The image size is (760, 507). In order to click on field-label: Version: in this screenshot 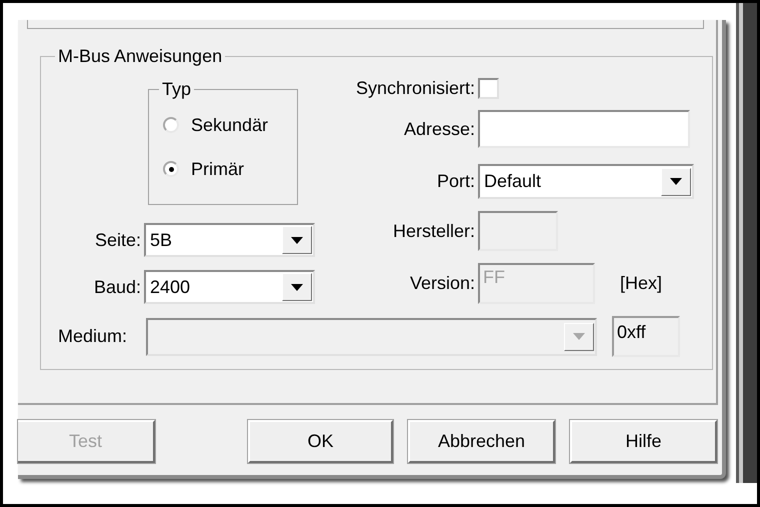, I will do `click(442, 283)`.